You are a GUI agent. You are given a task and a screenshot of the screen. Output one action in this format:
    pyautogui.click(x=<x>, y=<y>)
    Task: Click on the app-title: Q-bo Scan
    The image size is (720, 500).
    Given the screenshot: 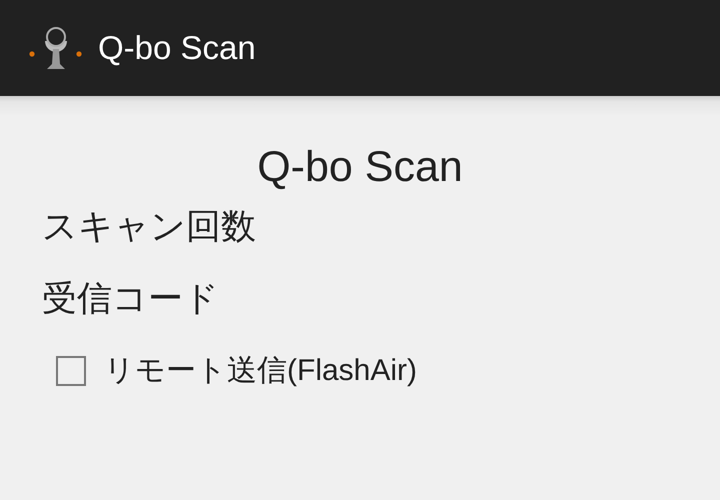 What is the action you would take?
    pyautogui.click(x=177, y=48)
    